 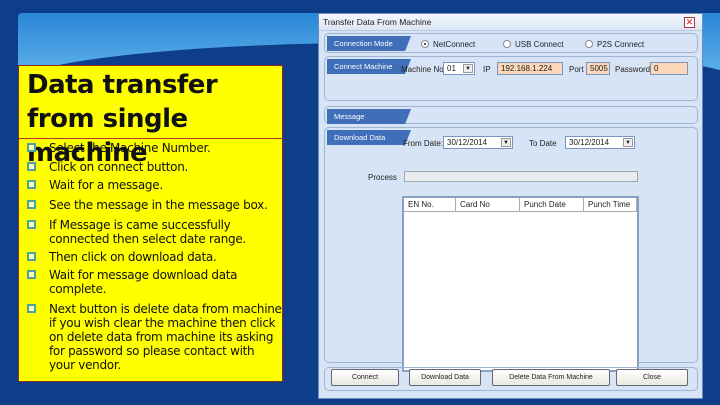 I want to click on column-header: EN No., so click(x=430, y=204).